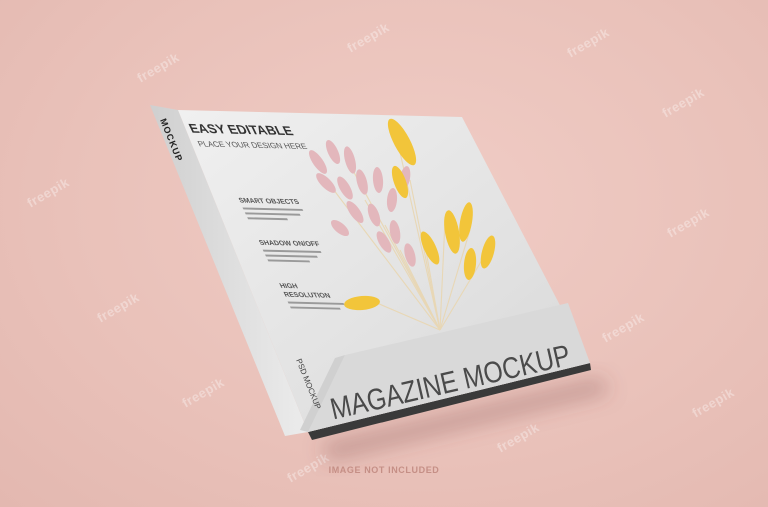  I want to click on footer-note: IMAGE NOT INCLUDED, so click(384, 470).